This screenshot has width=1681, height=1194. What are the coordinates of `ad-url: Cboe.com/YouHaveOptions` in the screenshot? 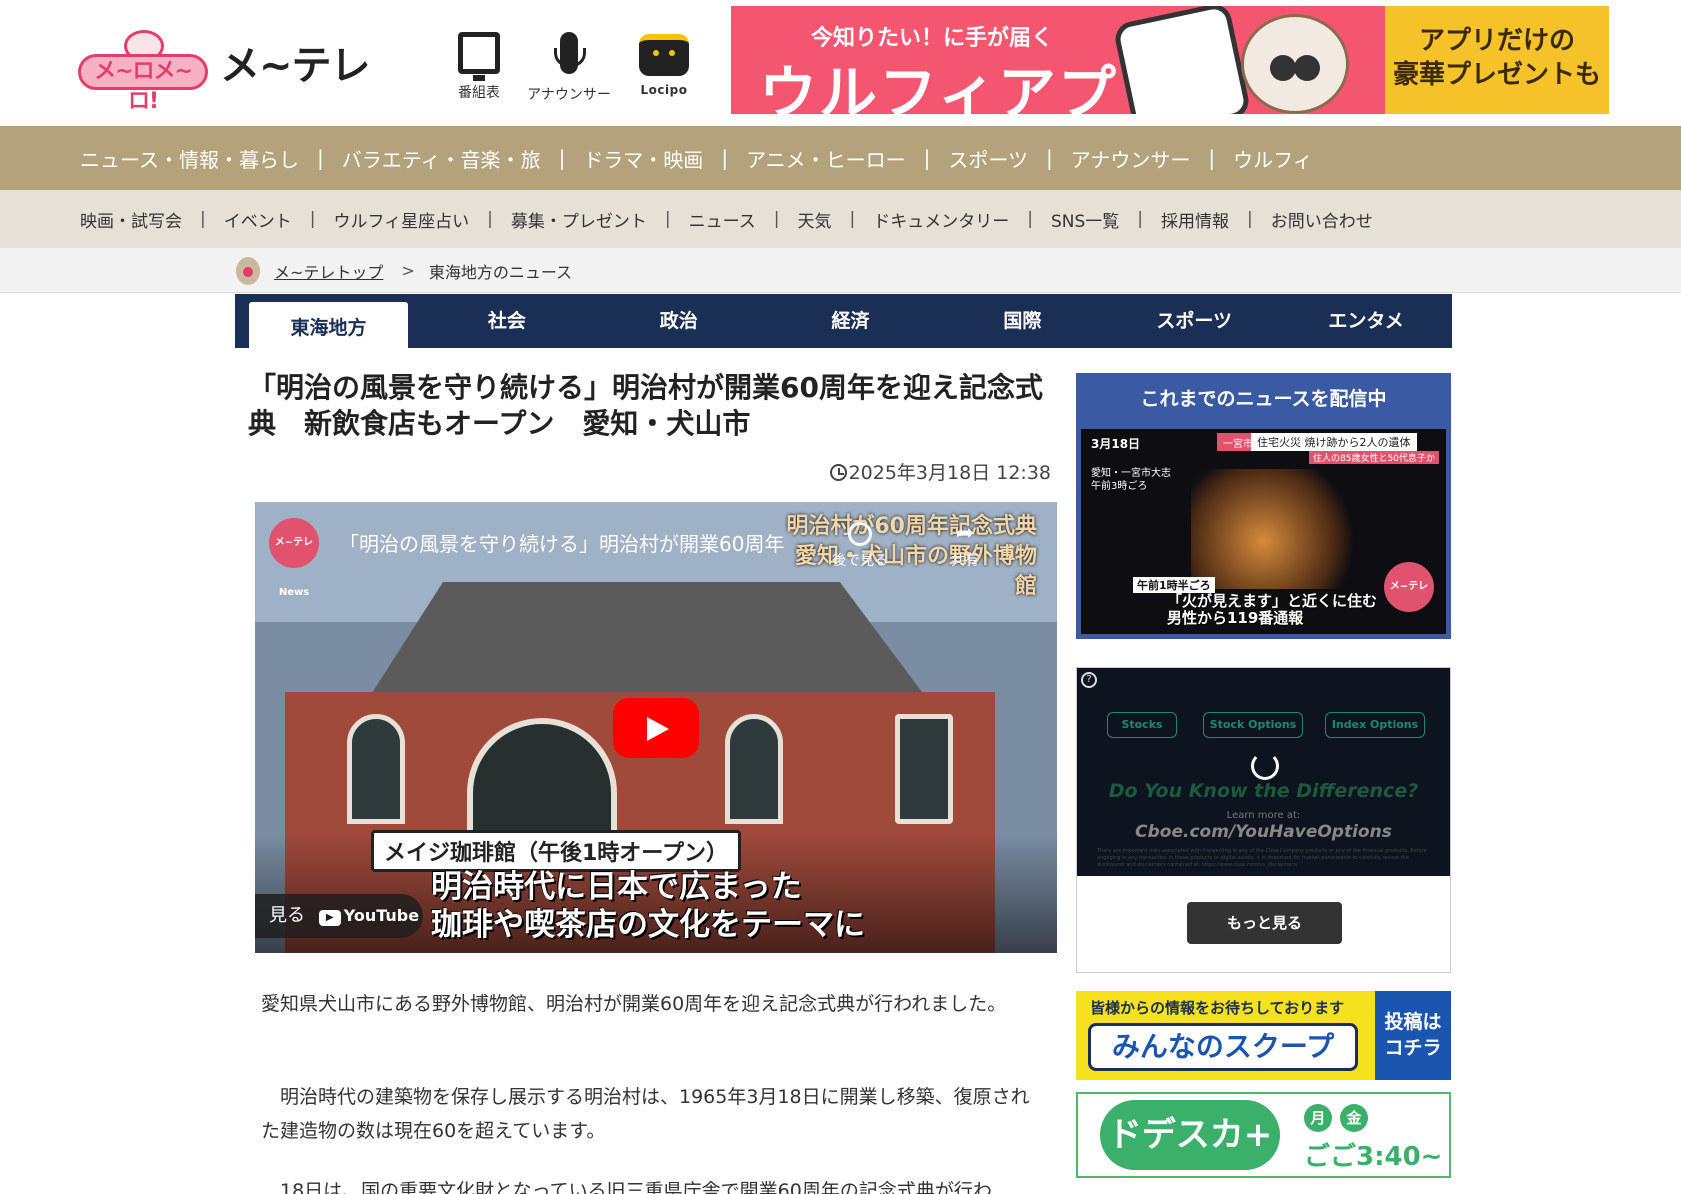 It's located at (1263, 832).